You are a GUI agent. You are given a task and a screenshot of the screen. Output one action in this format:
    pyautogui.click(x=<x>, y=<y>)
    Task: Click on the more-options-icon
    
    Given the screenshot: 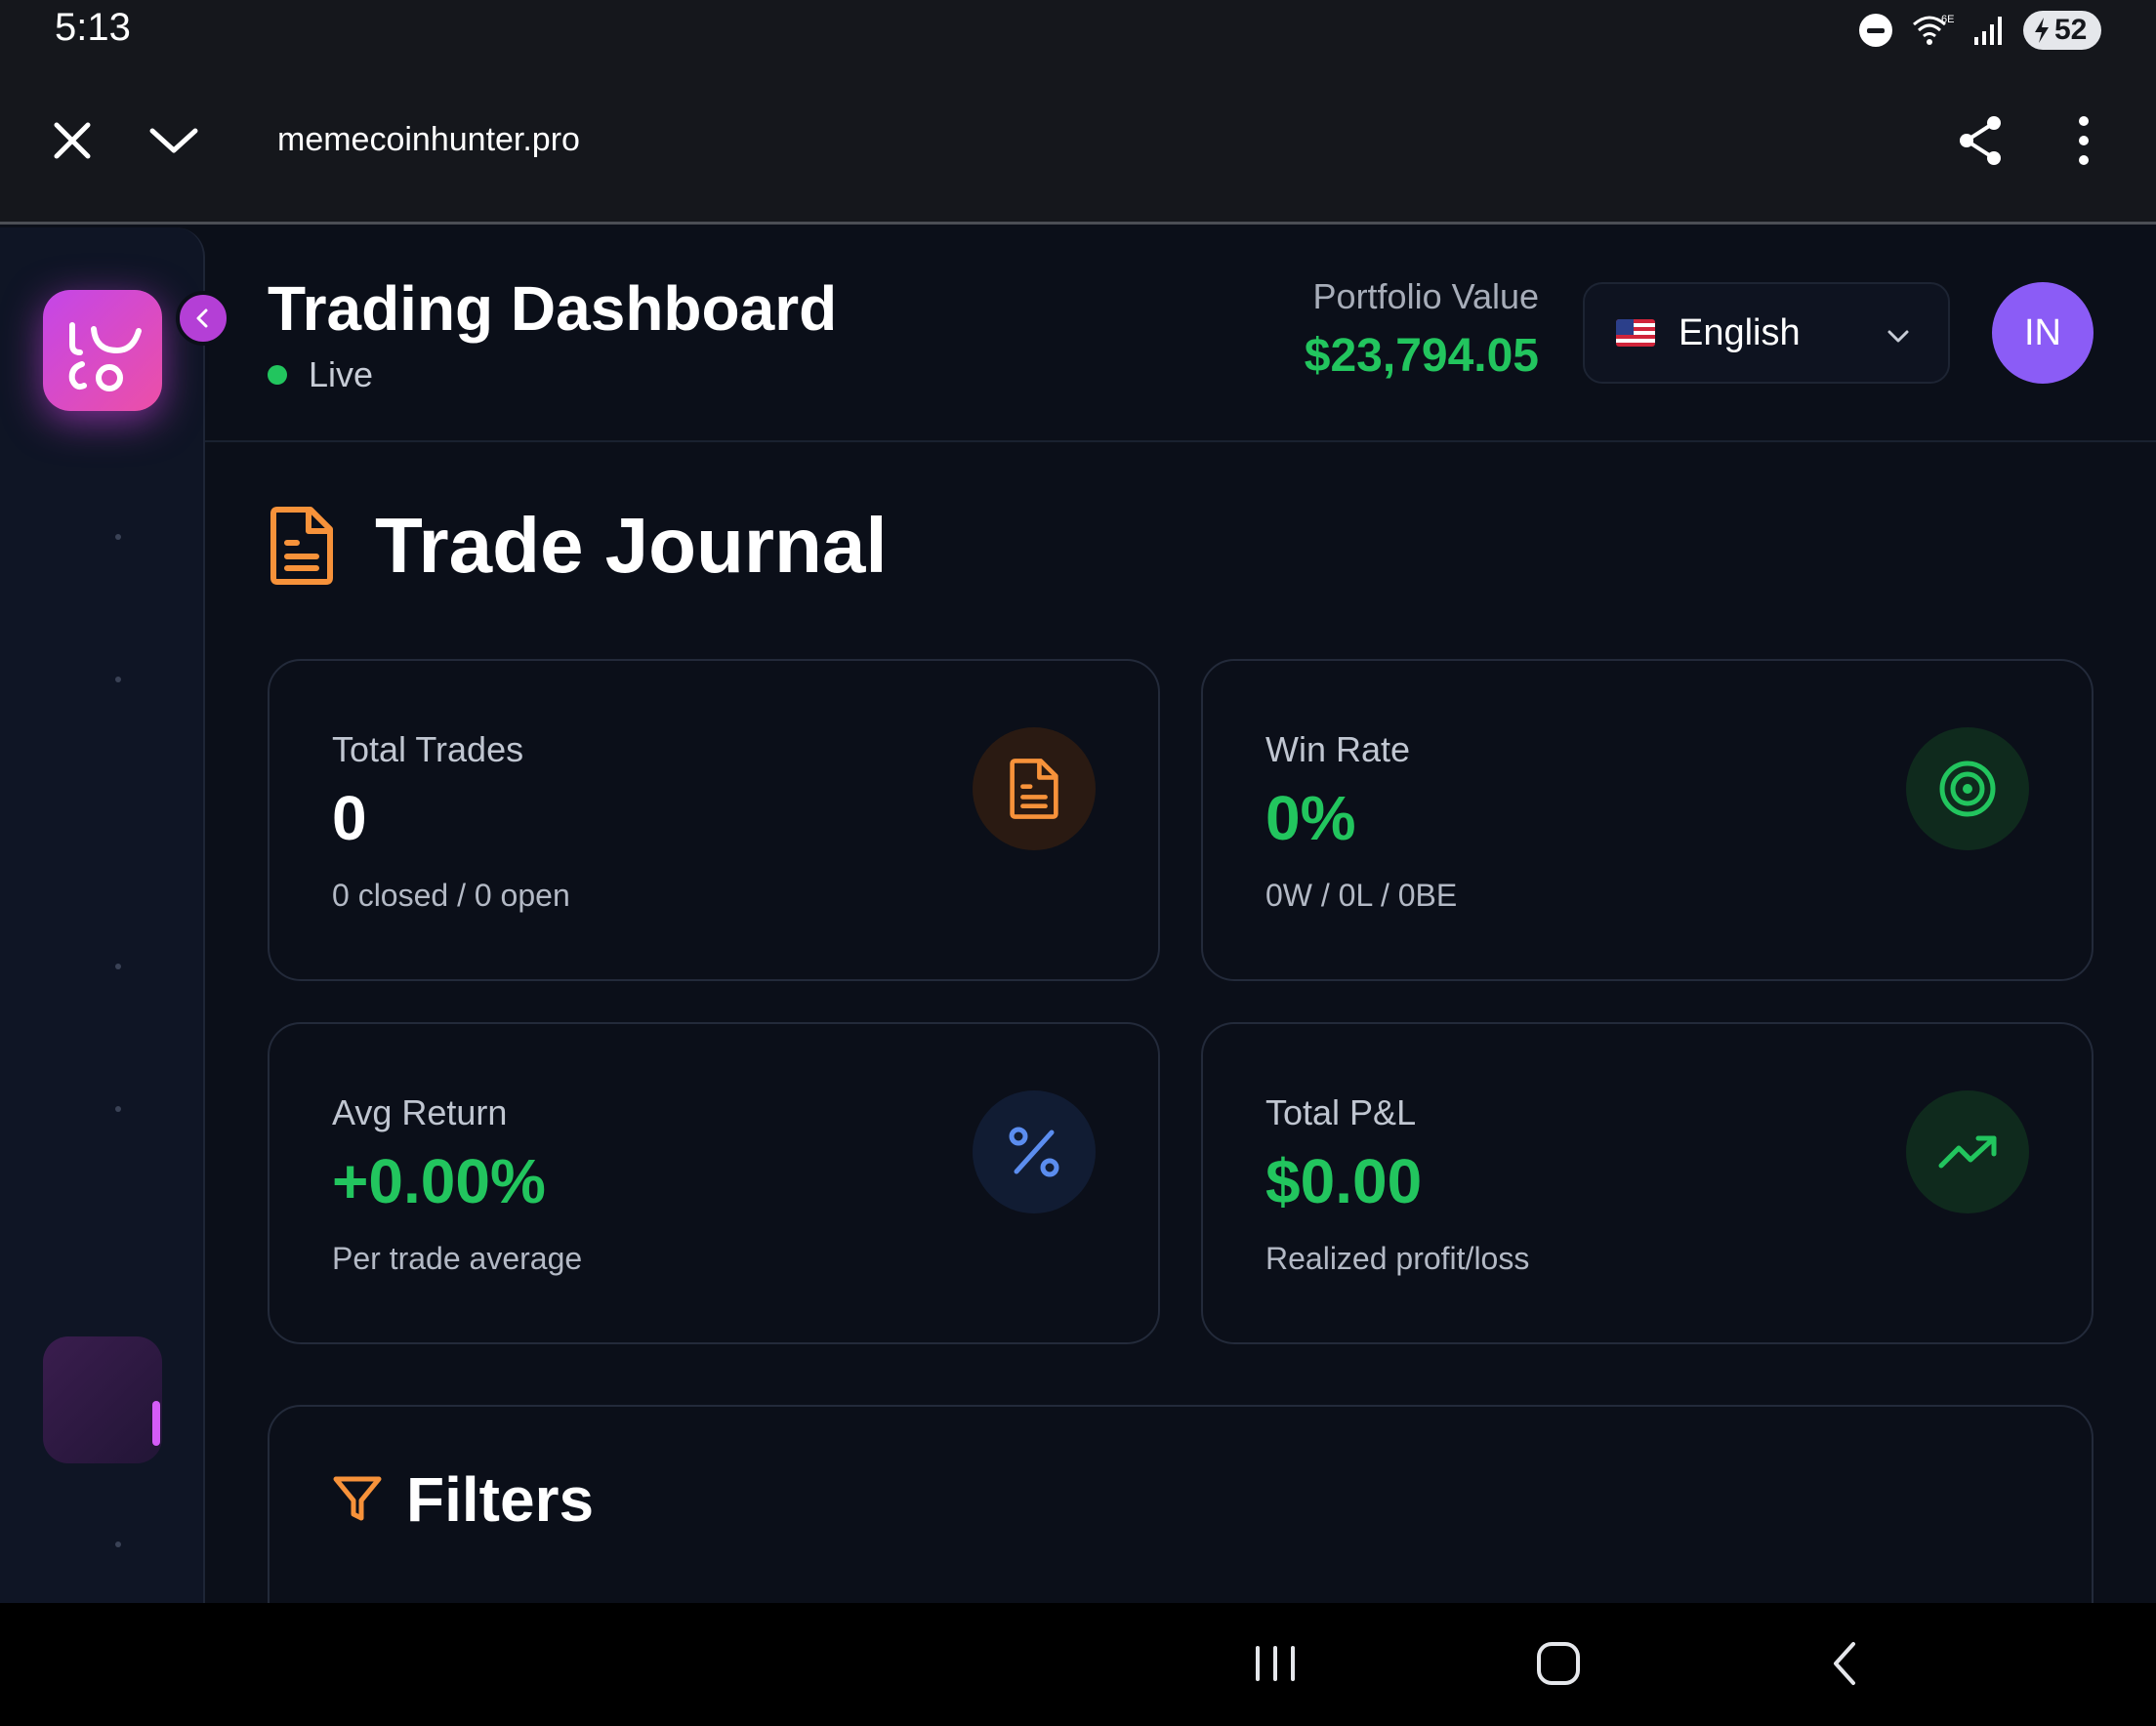 What is the action you would take?
    pyautogui.click(x=2084, y=140)
    